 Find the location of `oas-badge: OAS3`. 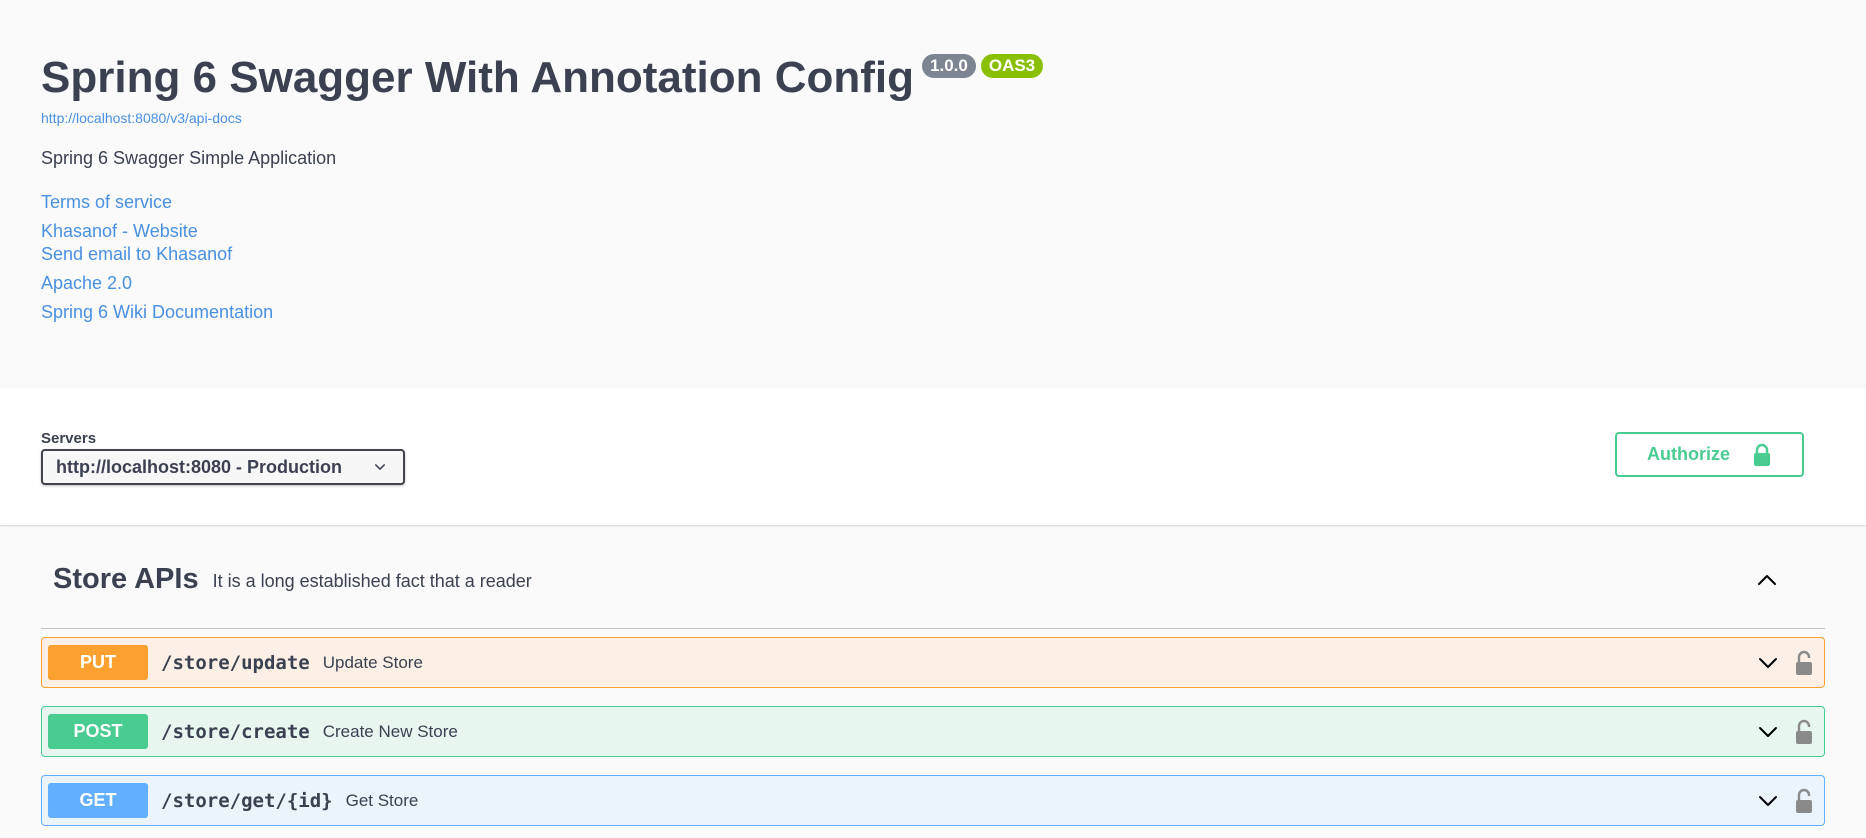

oas-badge: OAS3 is located at coordinates (1012, 66).